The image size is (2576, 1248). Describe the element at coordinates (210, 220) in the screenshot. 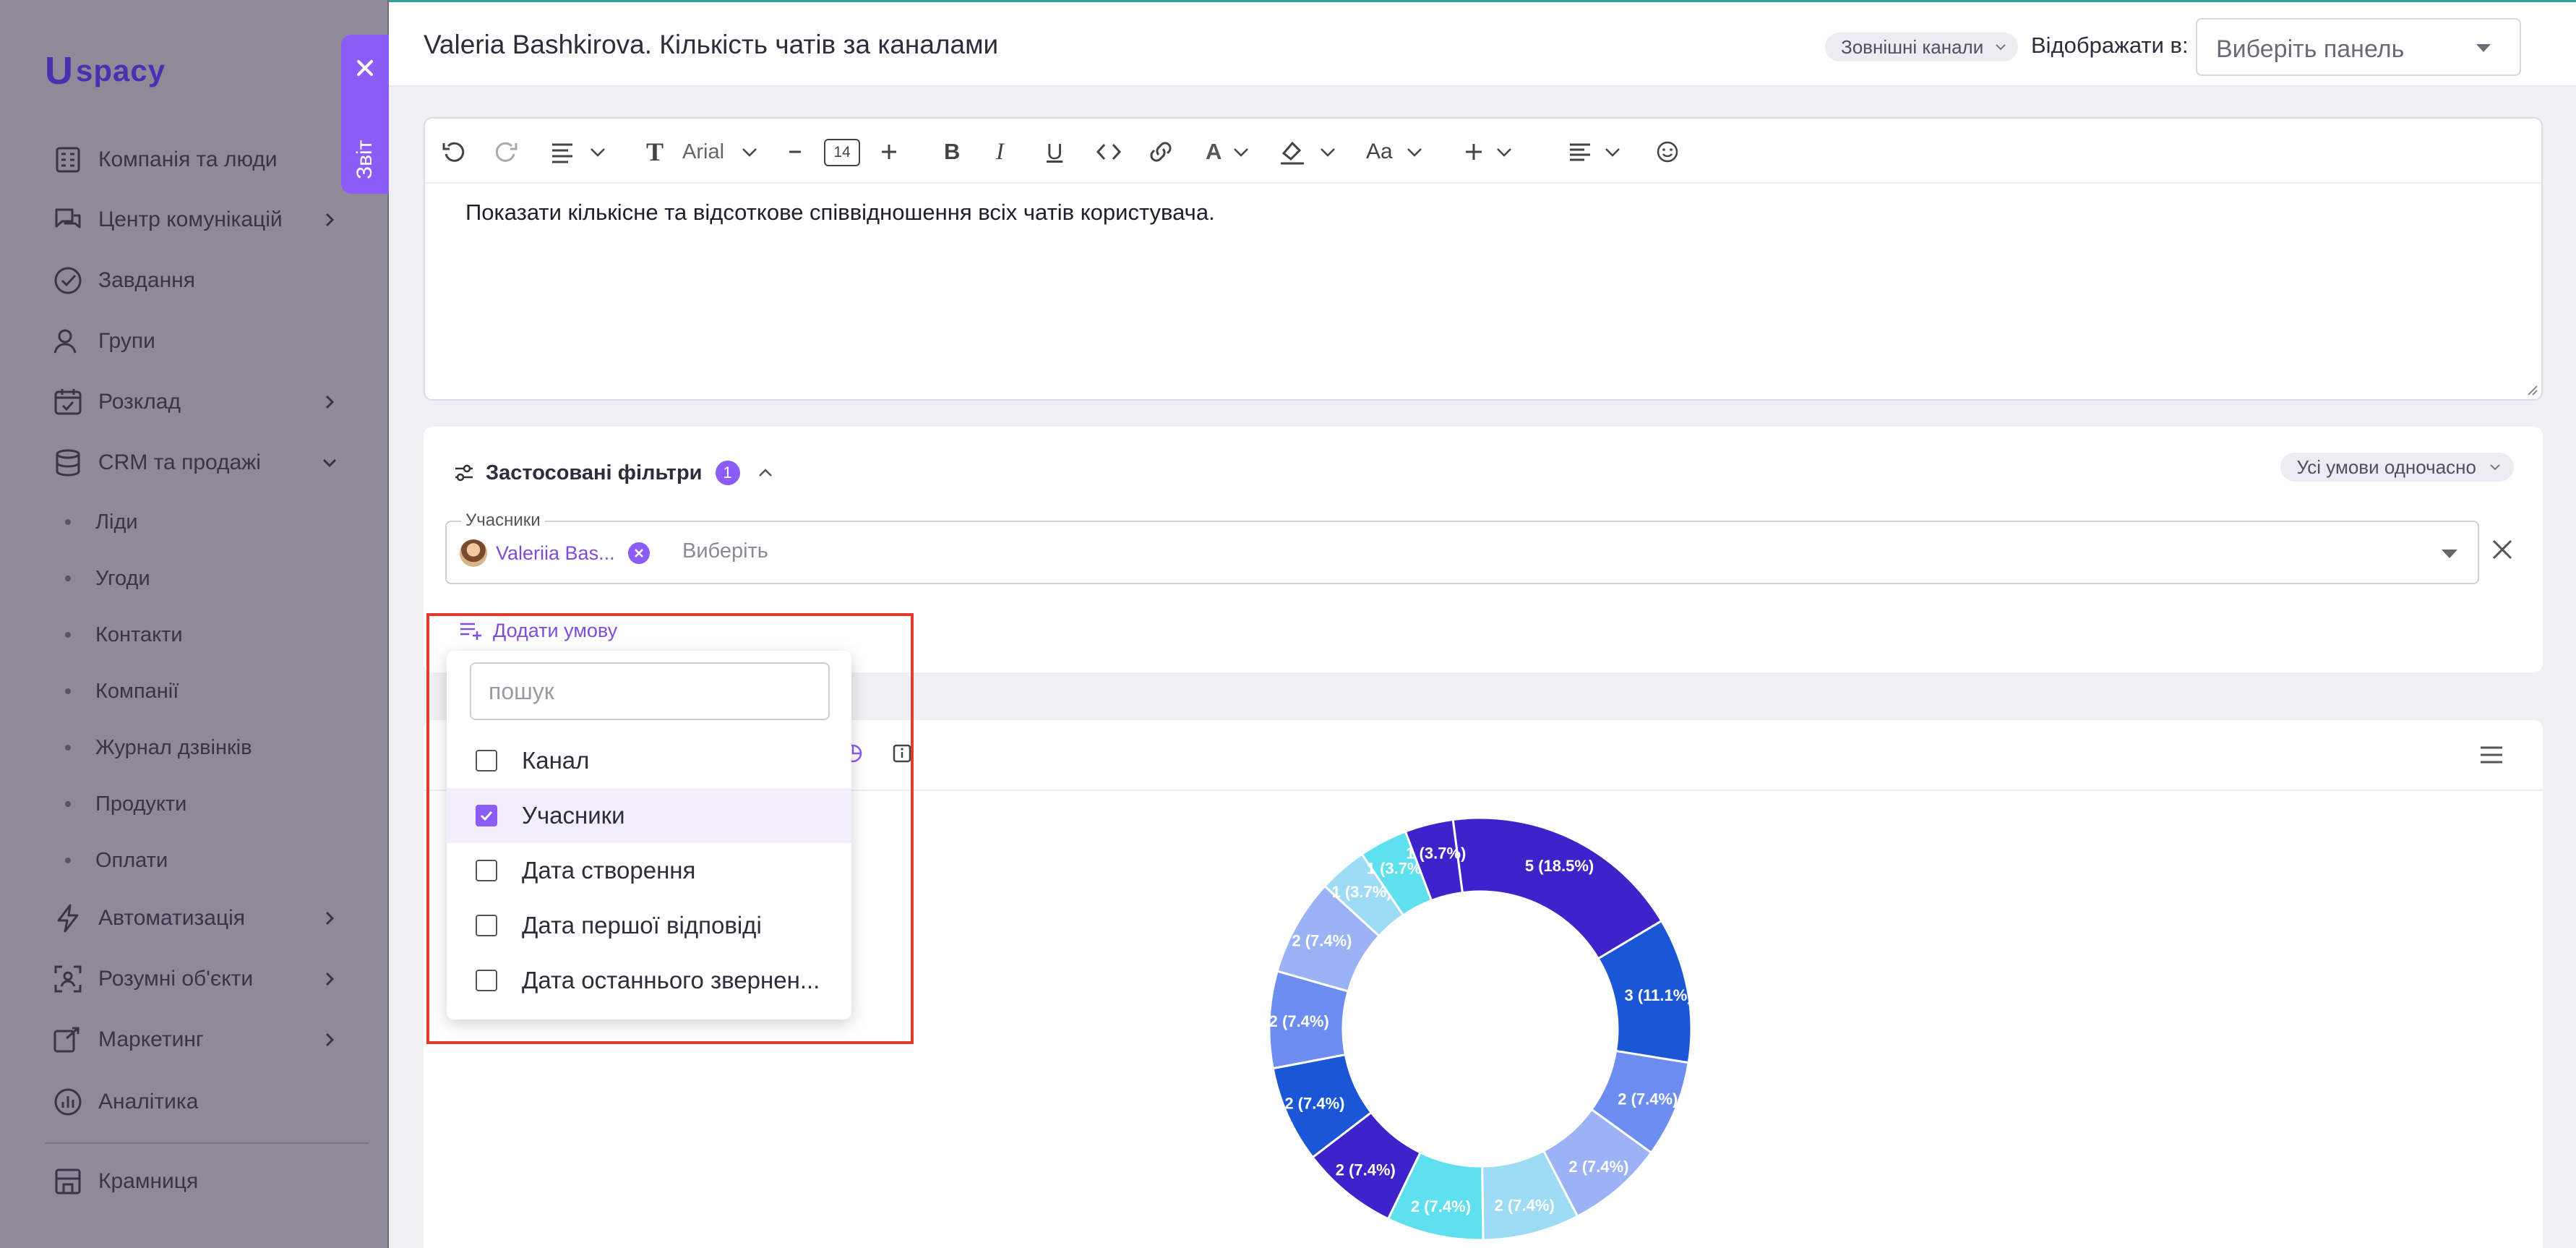

I see `sidebar-item-communications: Центр комунікацій` at that location.